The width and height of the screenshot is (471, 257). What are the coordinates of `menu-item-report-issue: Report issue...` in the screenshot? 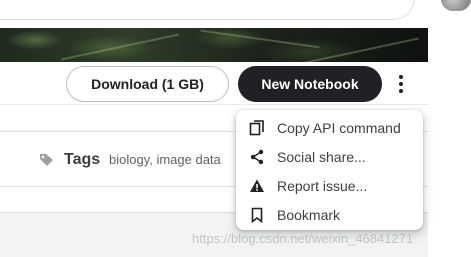 It's located at (329, 185).